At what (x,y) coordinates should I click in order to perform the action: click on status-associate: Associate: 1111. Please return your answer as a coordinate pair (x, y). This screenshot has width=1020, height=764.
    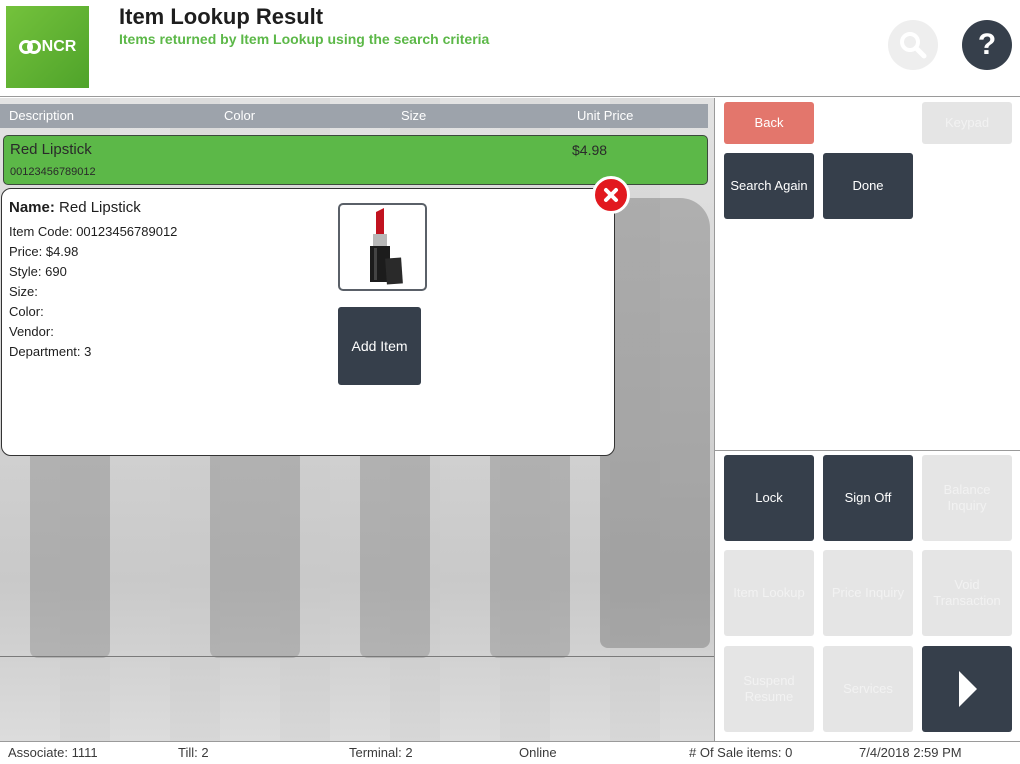
    Looking at the image, I should click on (53, 752).